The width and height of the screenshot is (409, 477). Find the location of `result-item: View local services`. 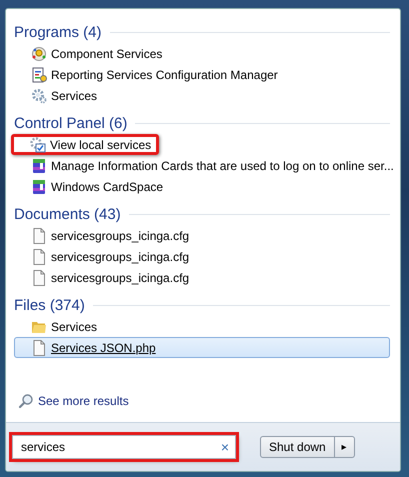

result-item: View local services is located at coordinates (85, 144).